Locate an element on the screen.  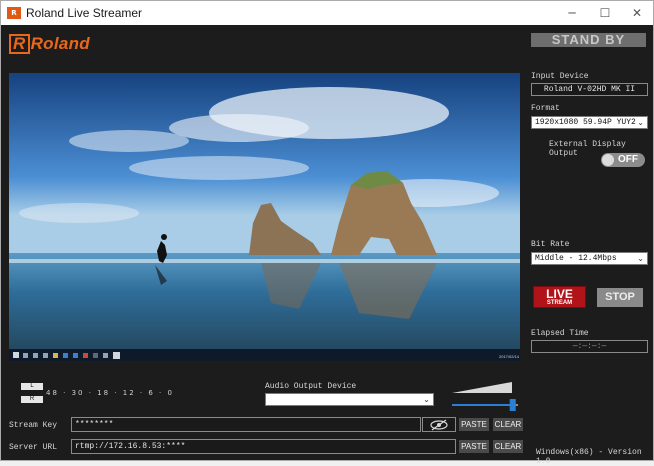
stream-key-paste-button: PASTE is located at coordinates (474, 424).